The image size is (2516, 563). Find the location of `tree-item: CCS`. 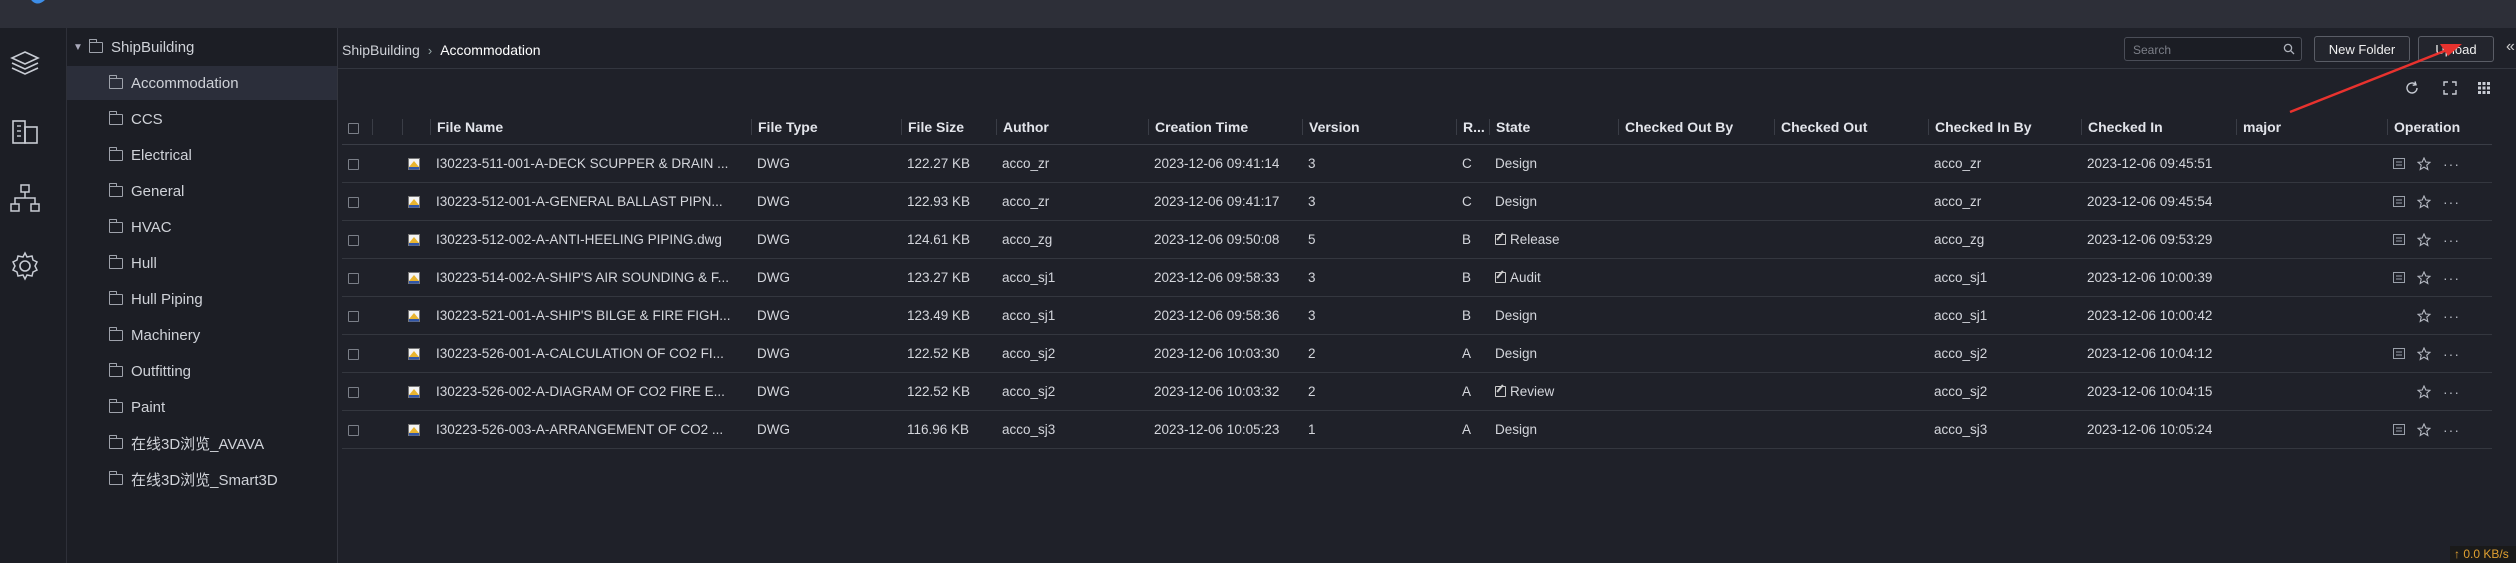

tree-item: CCS is located at coordinates (202, 119).